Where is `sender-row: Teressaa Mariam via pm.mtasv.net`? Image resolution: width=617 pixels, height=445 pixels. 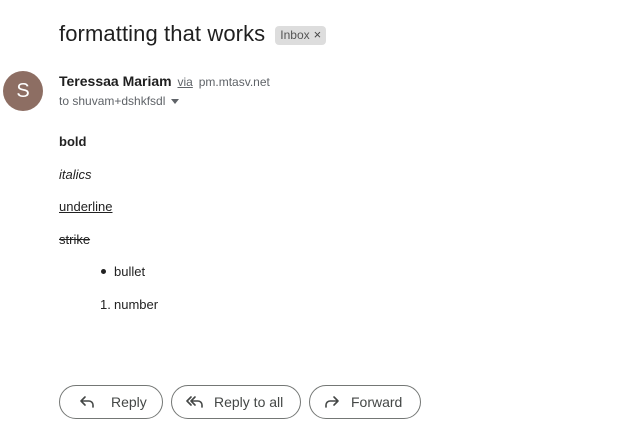 sender-row: Teressaa Mariam via pm.mtasv.net is located at coordinates (164, 81).